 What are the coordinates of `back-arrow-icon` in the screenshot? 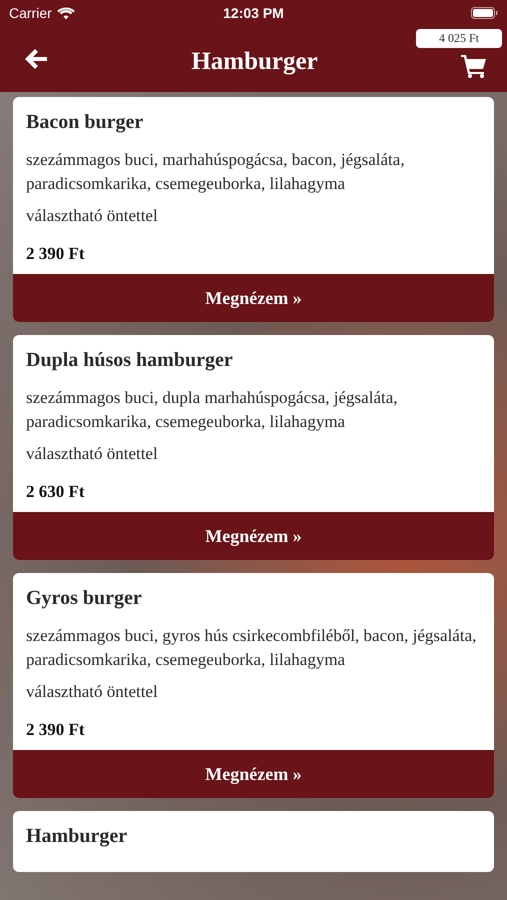 It's located at (36, 59).